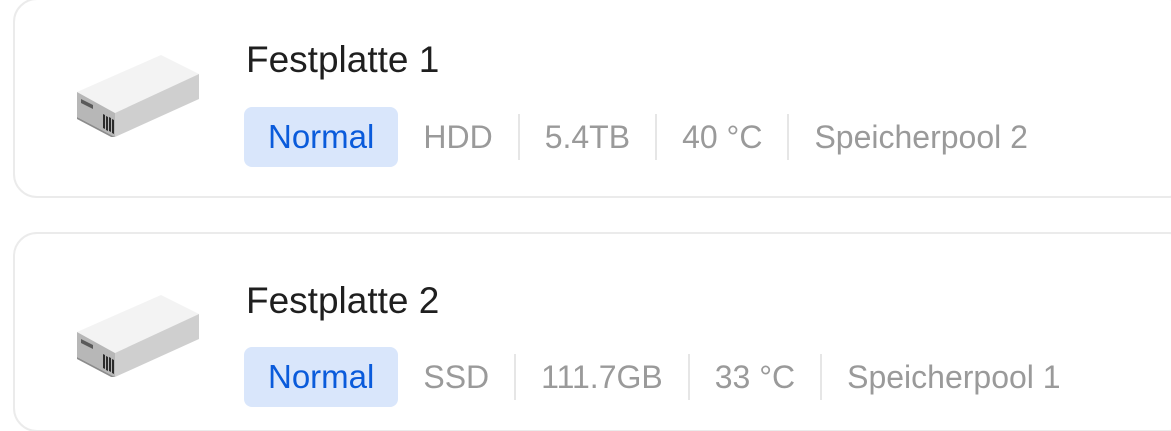 This screenshot has width=1171, height=431. I want to click on disk-temperature: 40 °C, so click(722, 136).